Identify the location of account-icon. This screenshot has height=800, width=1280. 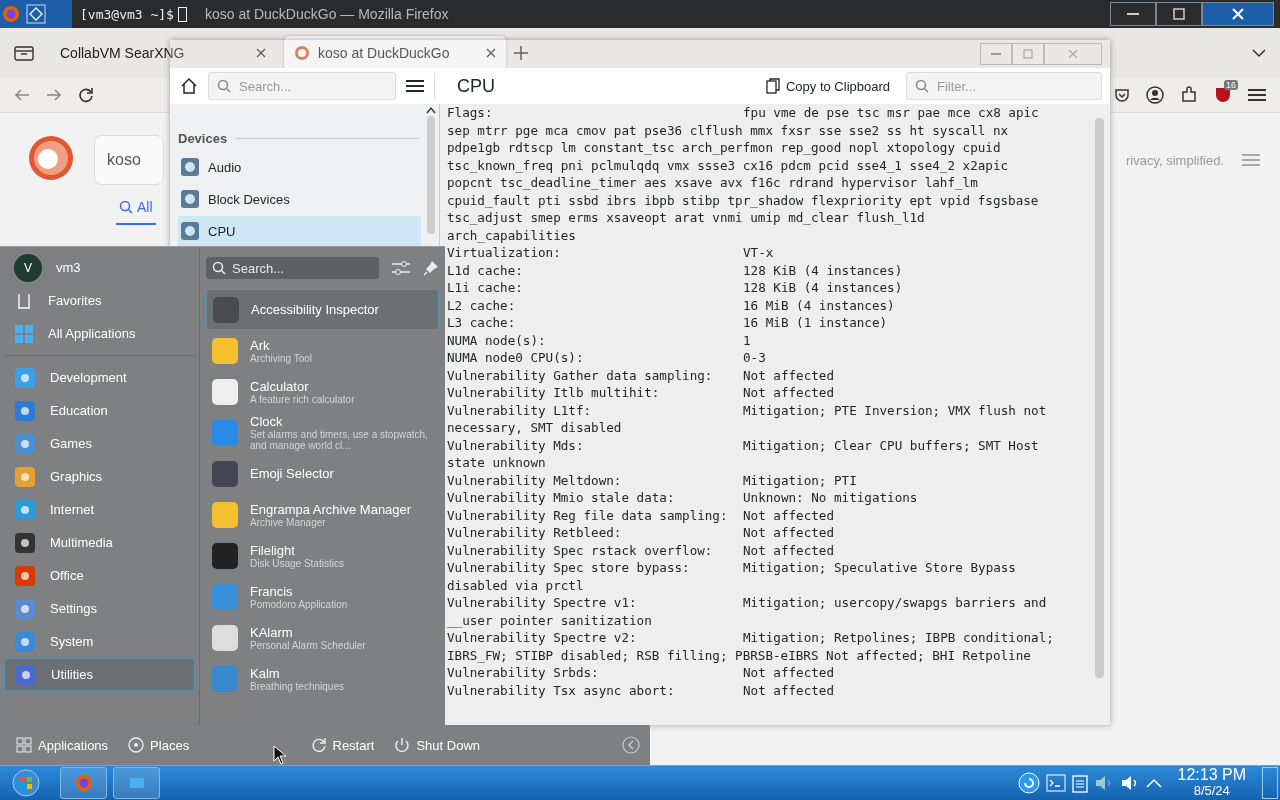
(1155, 95).